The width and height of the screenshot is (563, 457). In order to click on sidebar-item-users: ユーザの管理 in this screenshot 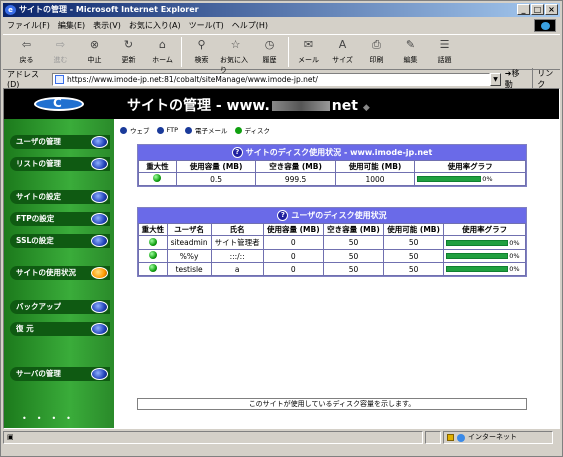, I will do `click(60, 142)`.